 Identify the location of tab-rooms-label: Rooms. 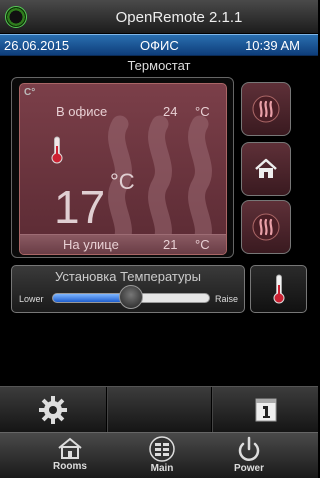
(70, 466).